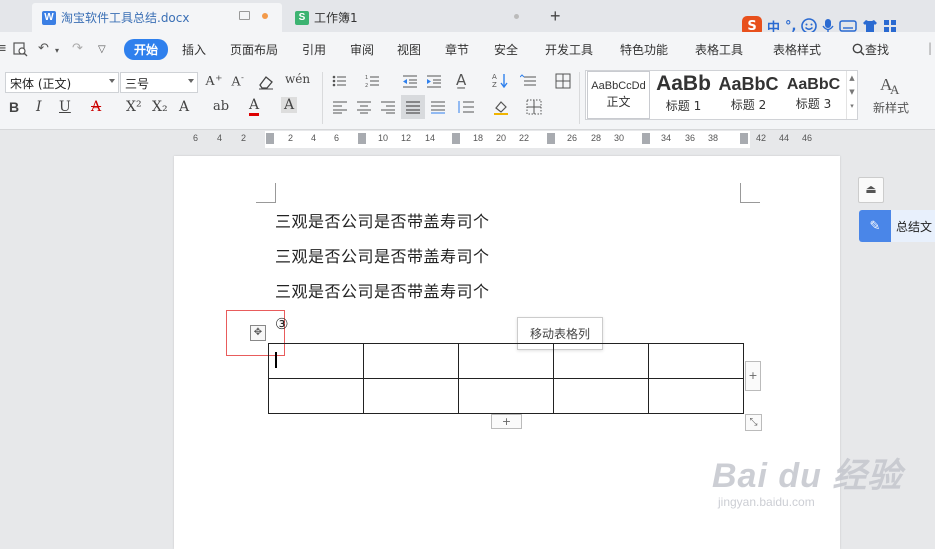 This screenshot has height=549, width=935. What do you see at coordinates (65, 107) in the screenshot?
I see `underline-icon: U` at bounding box center [65, 107].